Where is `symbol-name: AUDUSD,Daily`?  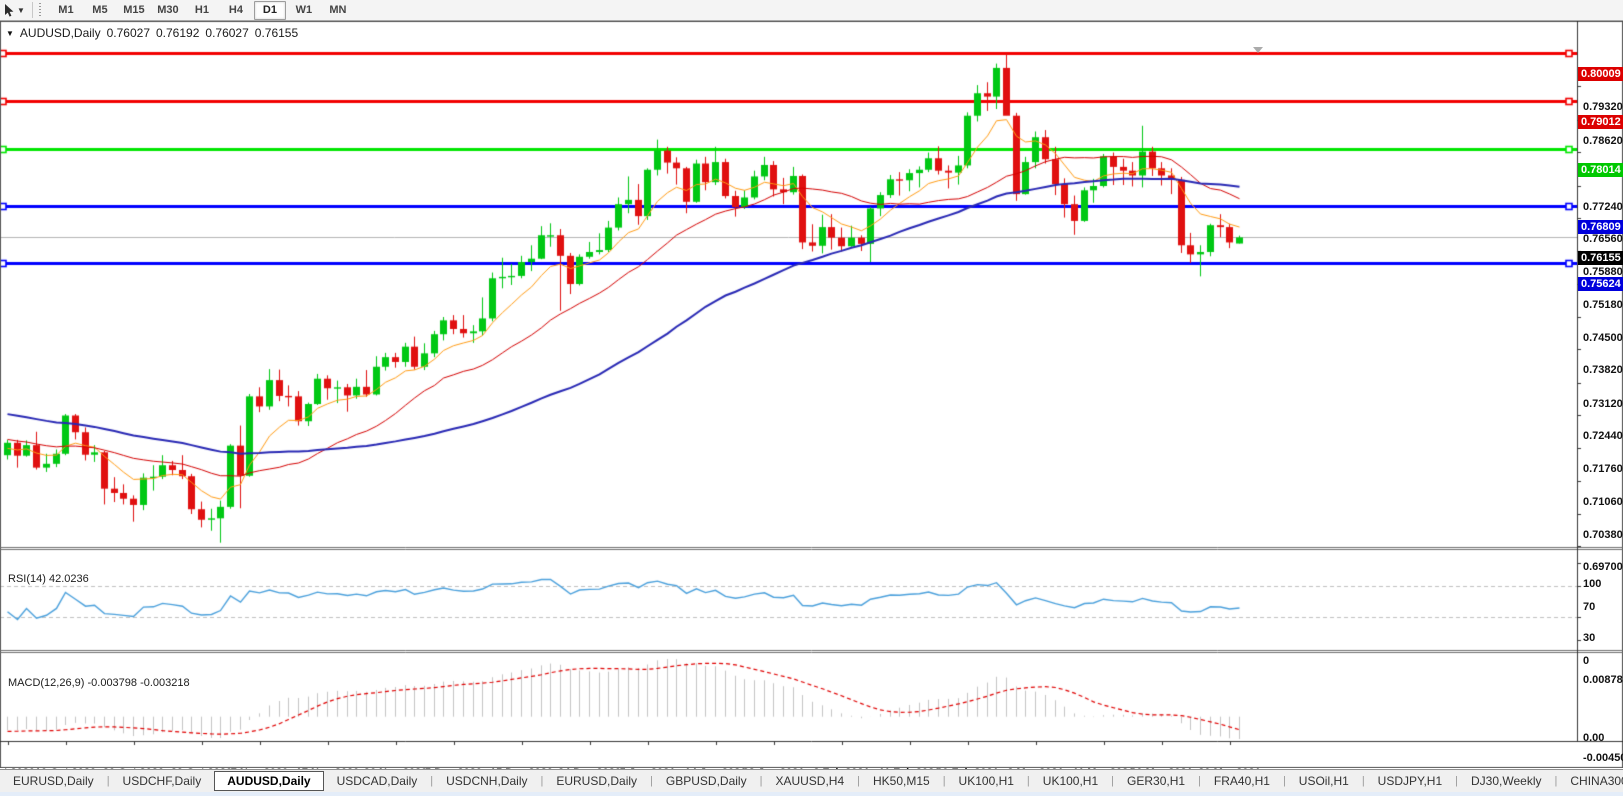 symbol-name: AUDUSD,Daily is located at coordinates (60, 33).